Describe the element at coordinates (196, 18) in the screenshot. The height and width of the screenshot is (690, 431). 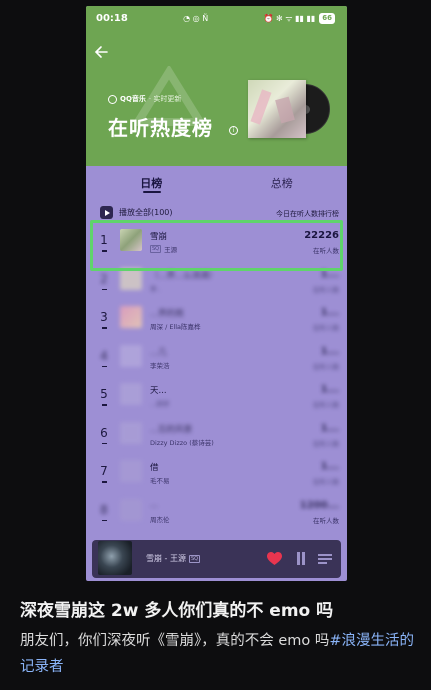
I see `status-left-icons: ◔ ◎ Ñ` at that location.